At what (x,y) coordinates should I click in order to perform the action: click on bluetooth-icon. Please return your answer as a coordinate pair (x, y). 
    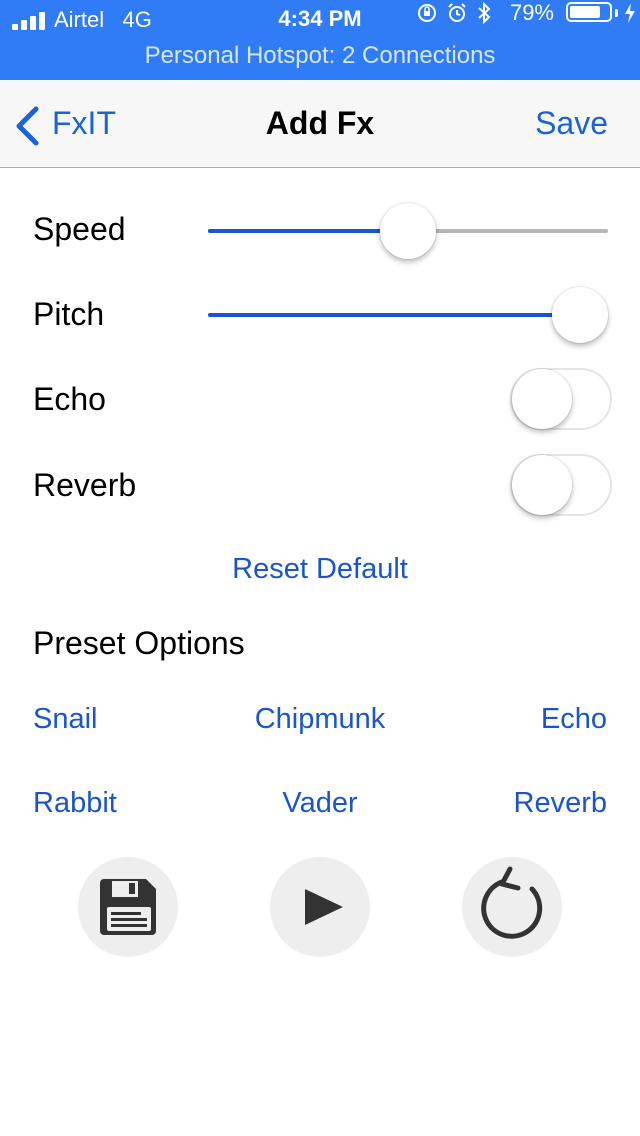
    Looking at the image, I should click on (484, 16).